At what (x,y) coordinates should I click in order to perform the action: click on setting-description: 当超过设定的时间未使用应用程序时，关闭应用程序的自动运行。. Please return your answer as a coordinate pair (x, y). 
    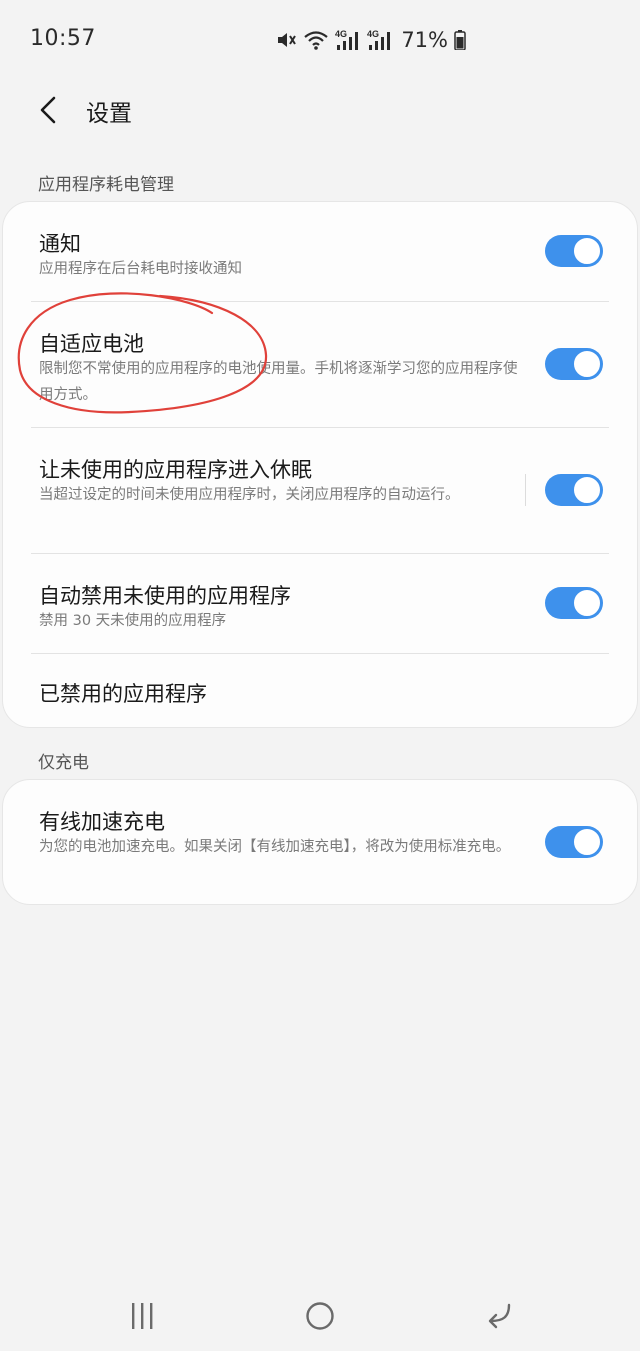
    Looking at the image, I should click on (249, 495).